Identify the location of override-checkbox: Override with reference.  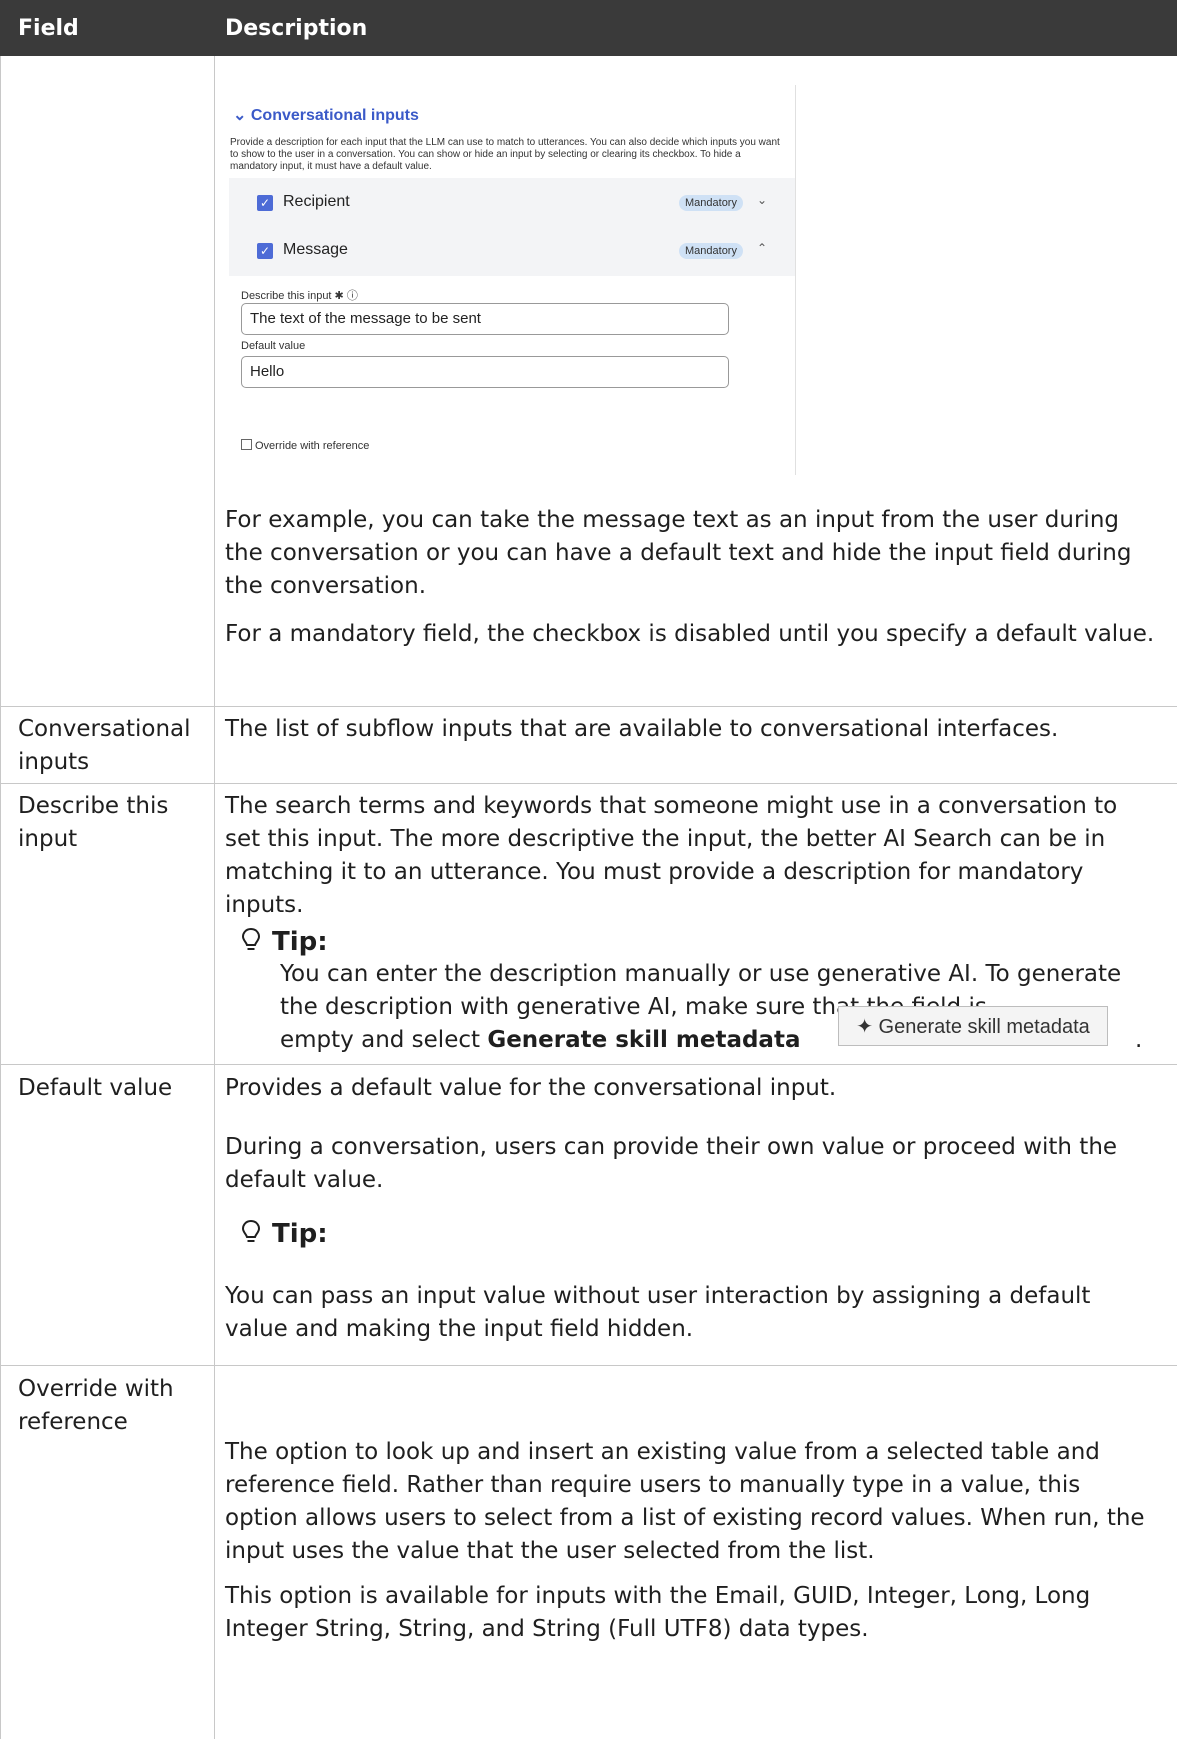
(305, 445).